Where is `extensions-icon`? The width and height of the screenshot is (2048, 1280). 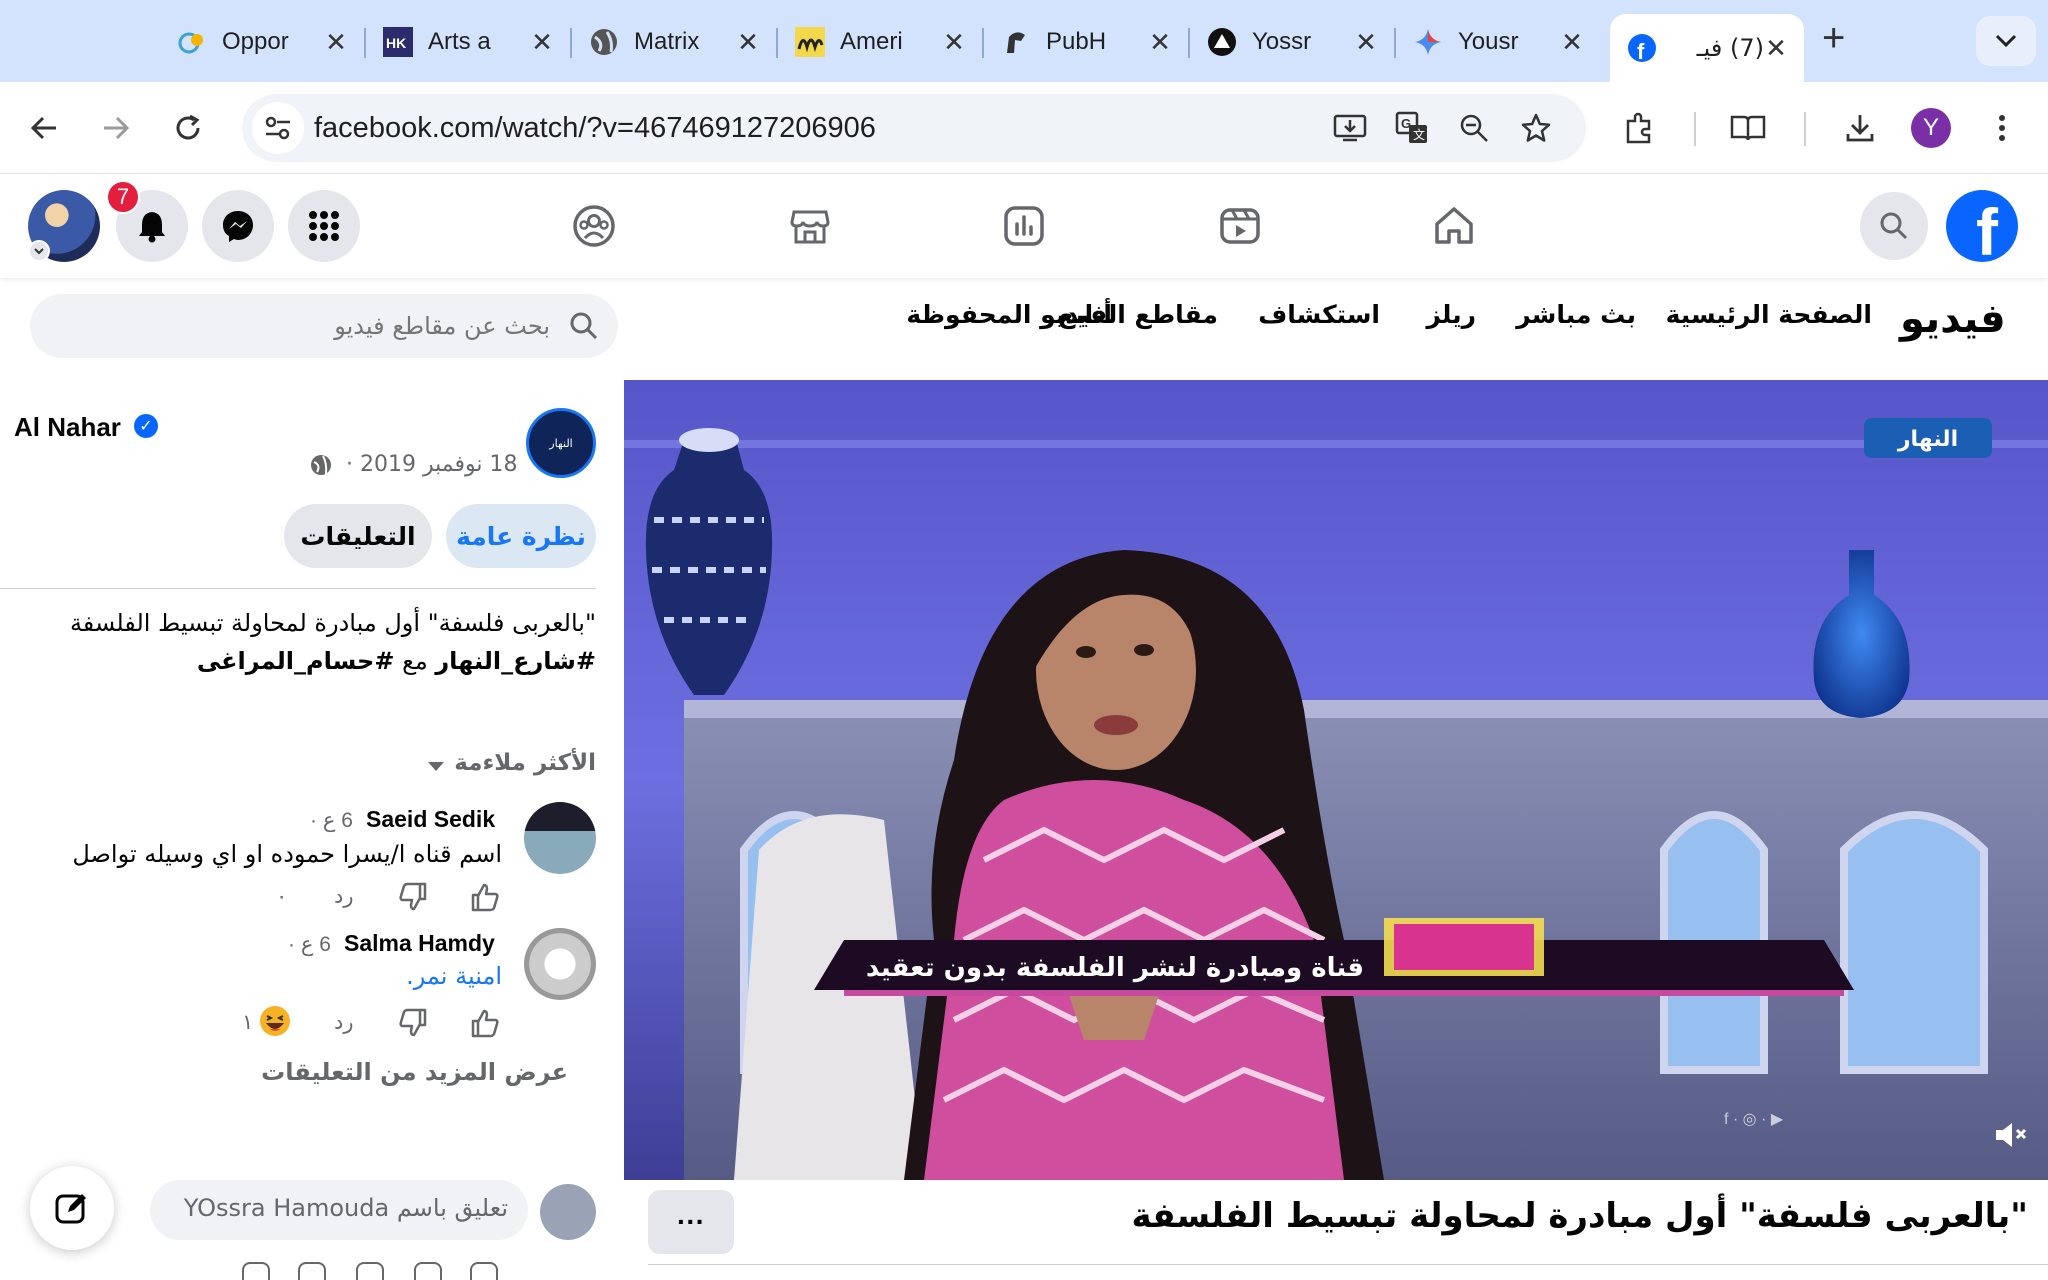 extensions-icon is located at coordinates (1640, 128).